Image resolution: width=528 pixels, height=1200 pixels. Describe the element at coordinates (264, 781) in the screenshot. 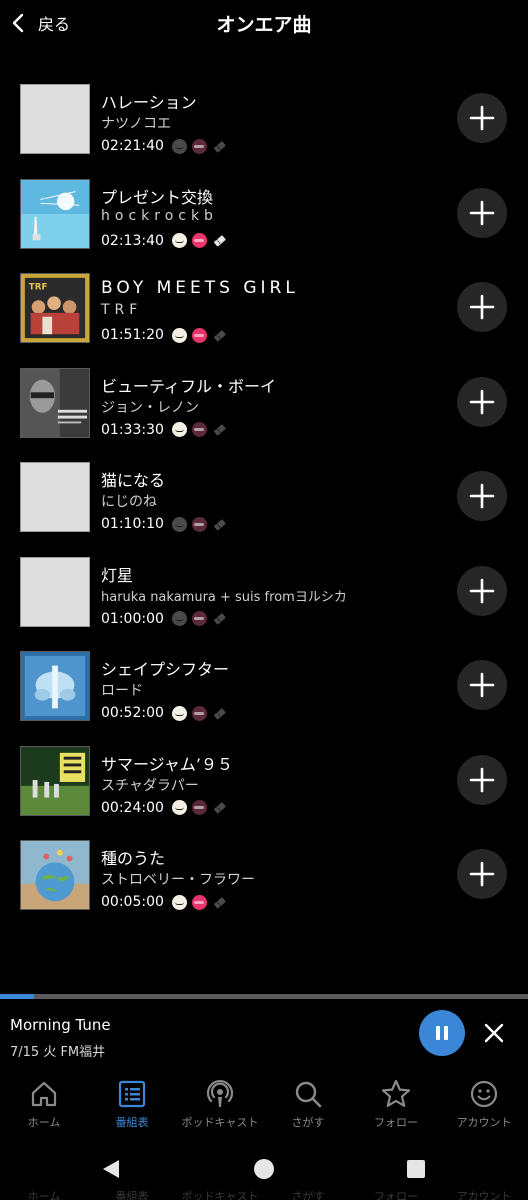

I see `song-row: サマージャム’９５ スチャダラパー 00:24:00` at that location.